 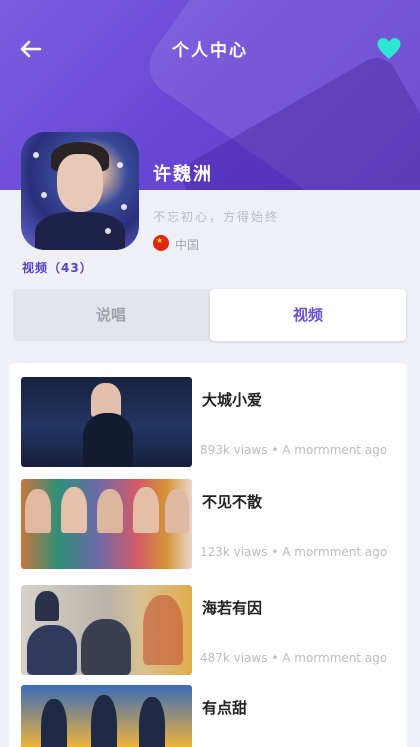 I want to click on page-title: 个人中心, so click(x=210, y=51).